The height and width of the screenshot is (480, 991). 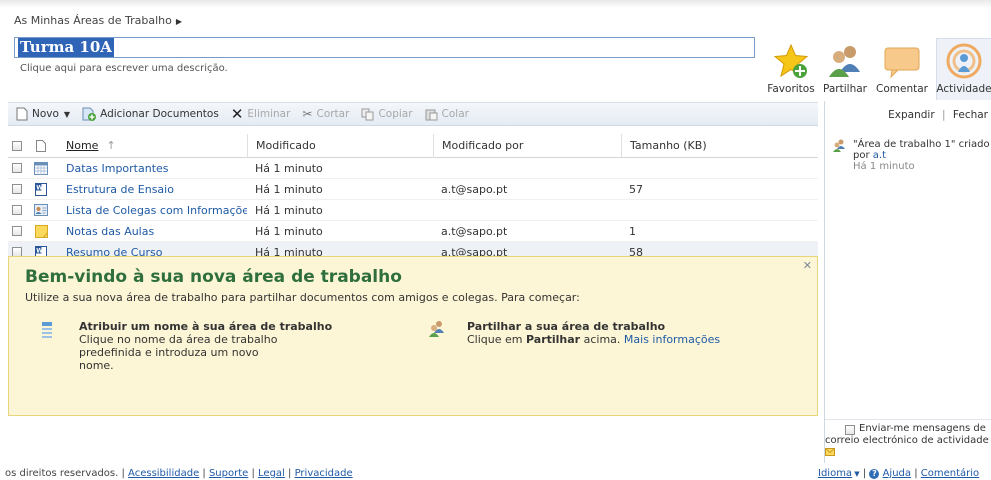 What do you see at coordinates (474, 231) in the screenshot?
I see `row-modified-by: a.t@sapo.pt` at bounding box center [474, 231].